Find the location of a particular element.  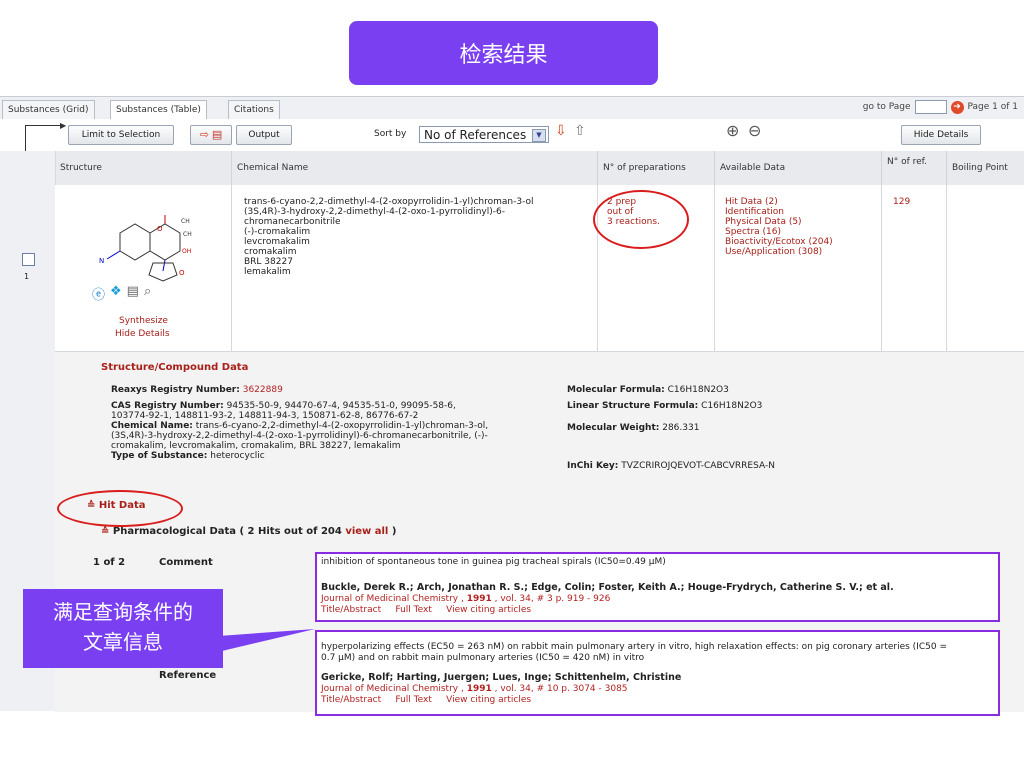

reference-label: Reference is located at coordinates (188, 675).